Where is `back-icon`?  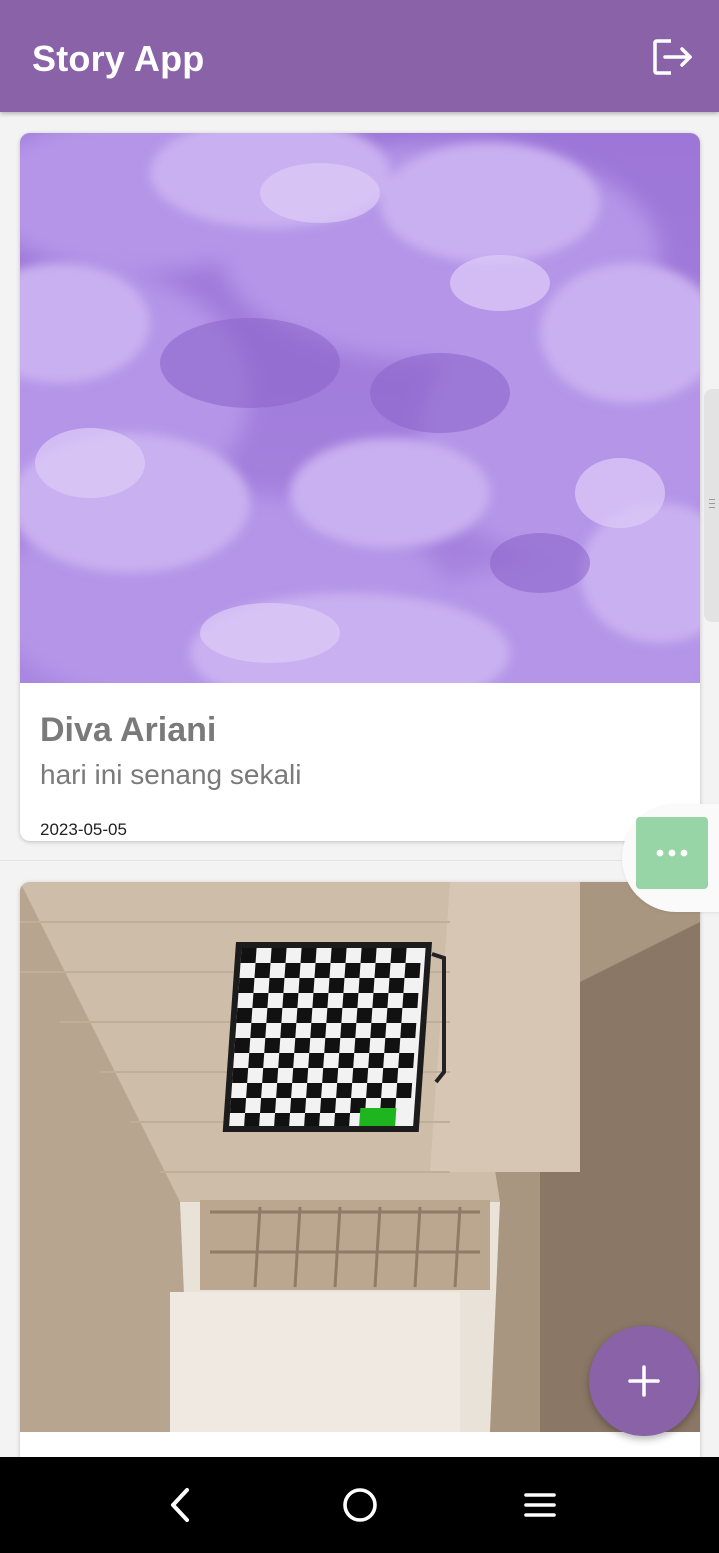 back-icon is located at coordinates (180, 1505).